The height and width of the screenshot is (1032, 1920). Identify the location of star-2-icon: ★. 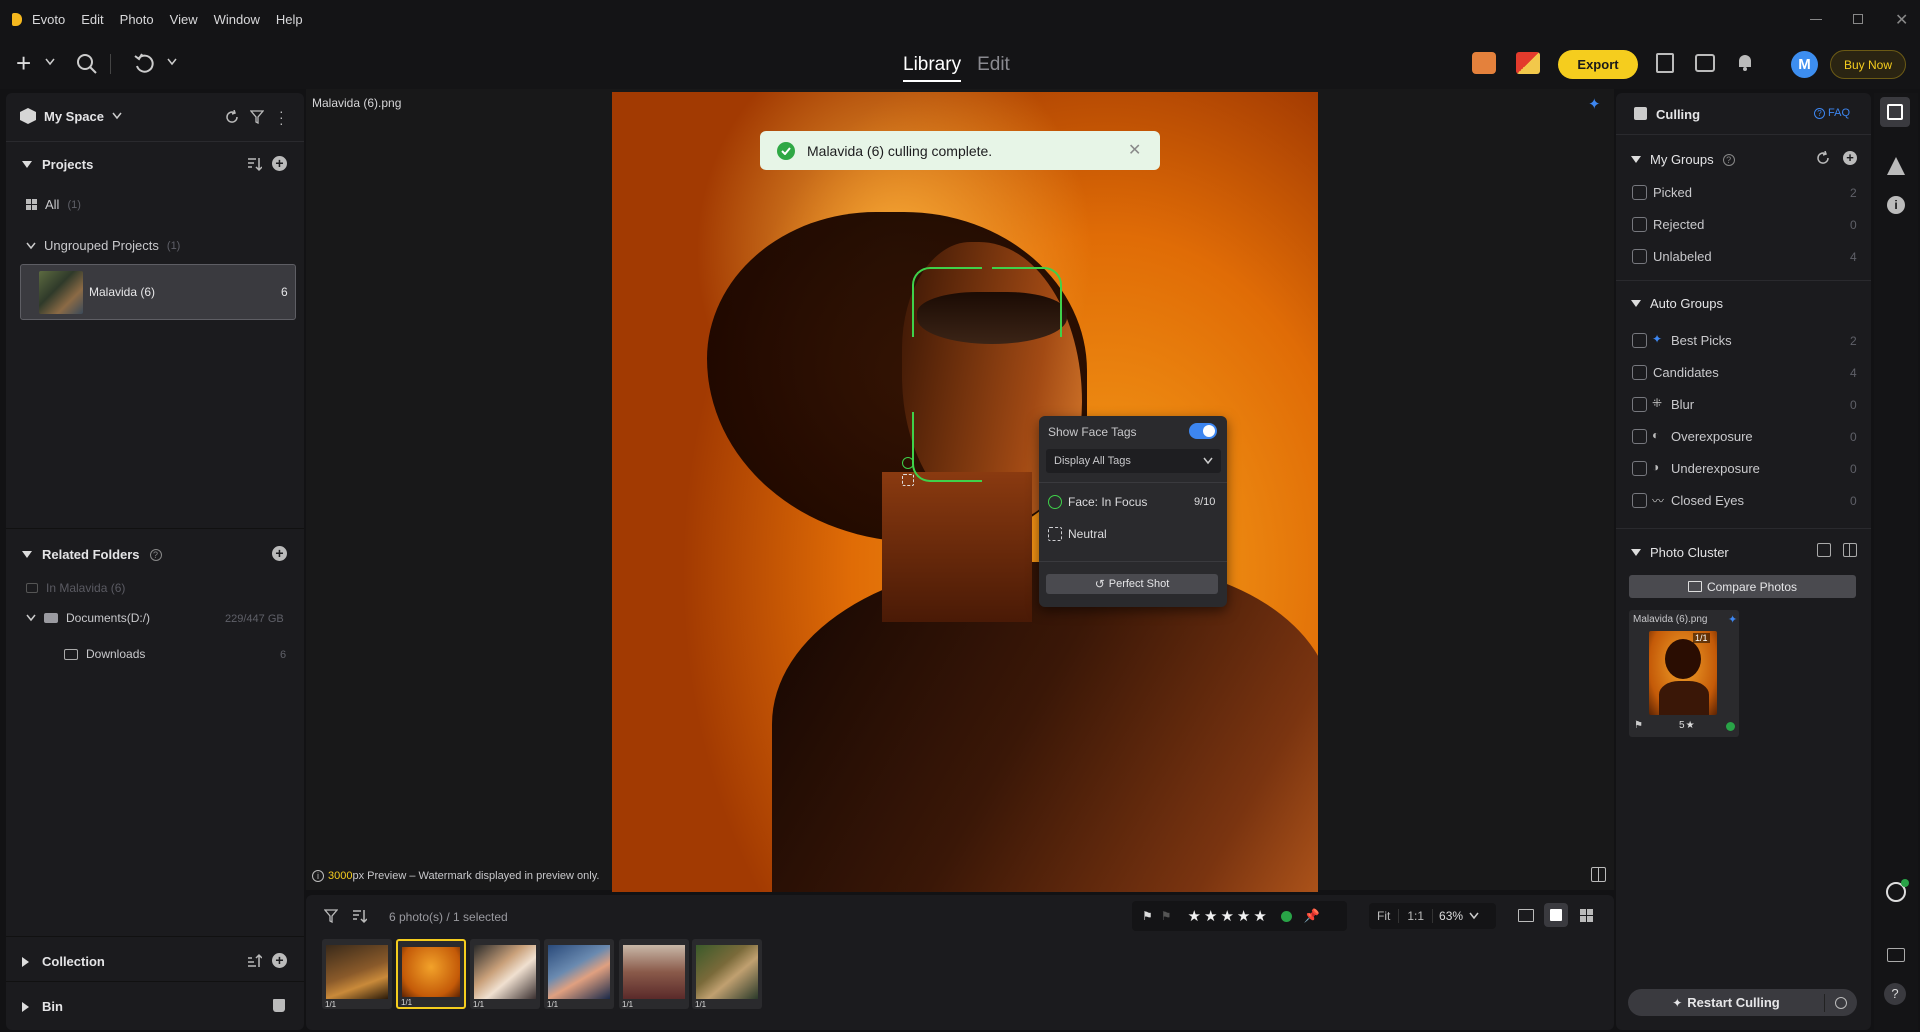
(1210, 916).